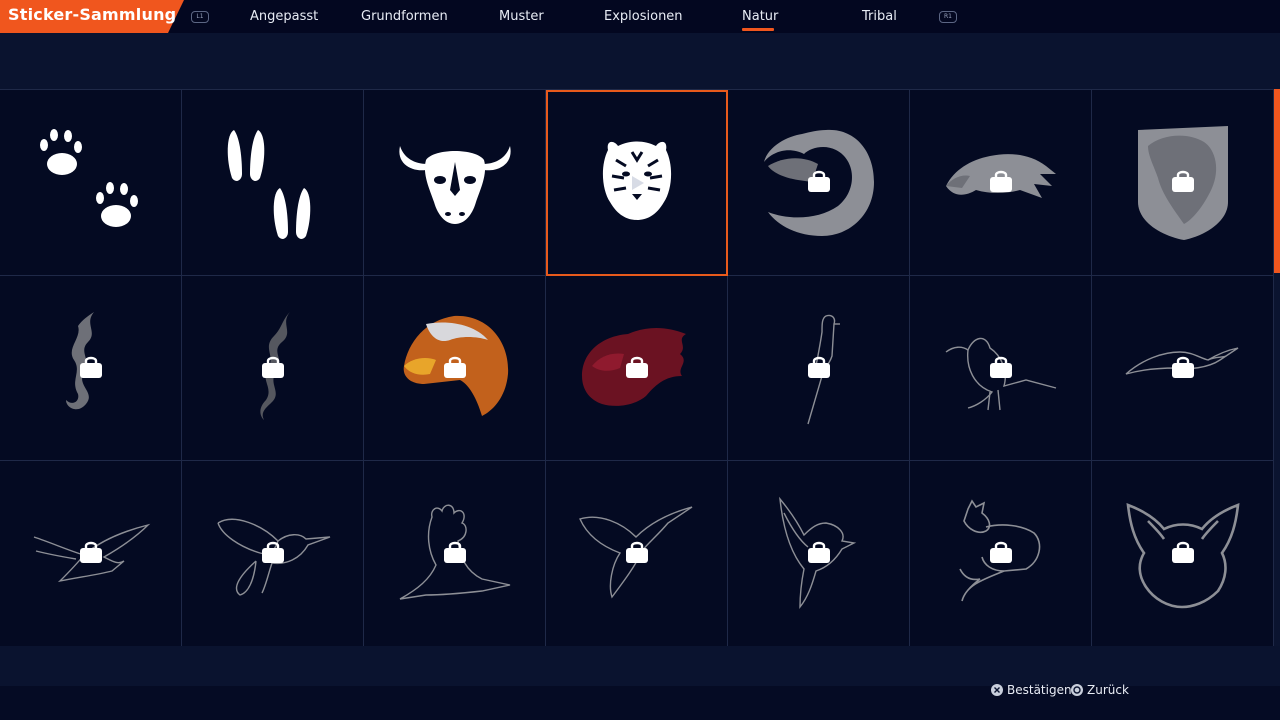  I want to click on sticker-cell-selected, so click(637, 183).